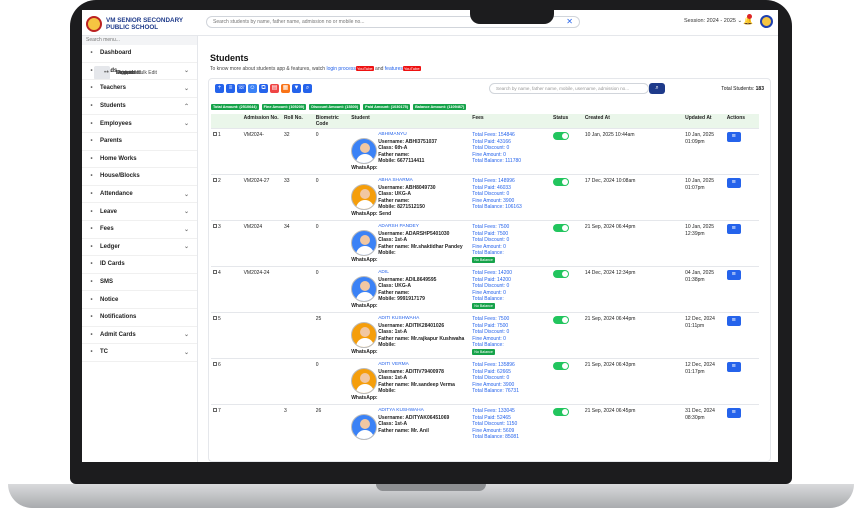 The image size is (860, 514). Describe the element at coordinates (219, 319) in the screenshot. I see `row-number: 5` at that location.